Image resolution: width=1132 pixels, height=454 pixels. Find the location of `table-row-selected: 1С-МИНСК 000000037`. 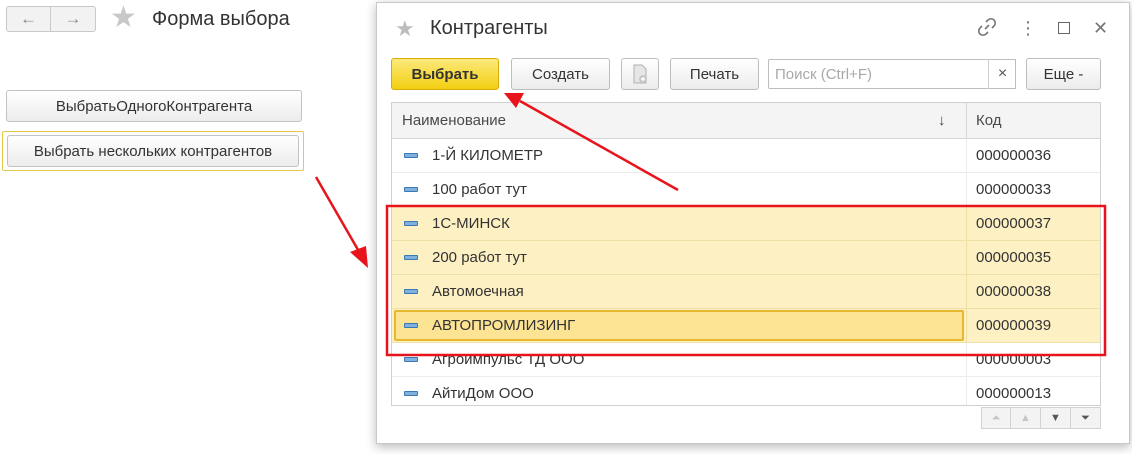

table-row-selected: 1С-МИНСК 000000037 is located at coordinates (746, 224).